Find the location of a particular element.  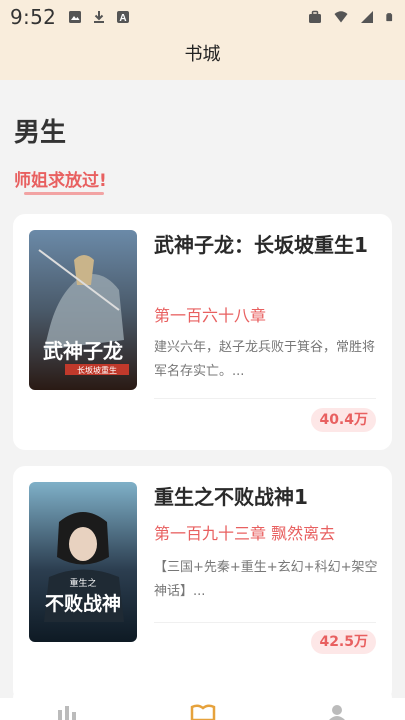

a-box-icon: A is located at coordinates (123, 17).